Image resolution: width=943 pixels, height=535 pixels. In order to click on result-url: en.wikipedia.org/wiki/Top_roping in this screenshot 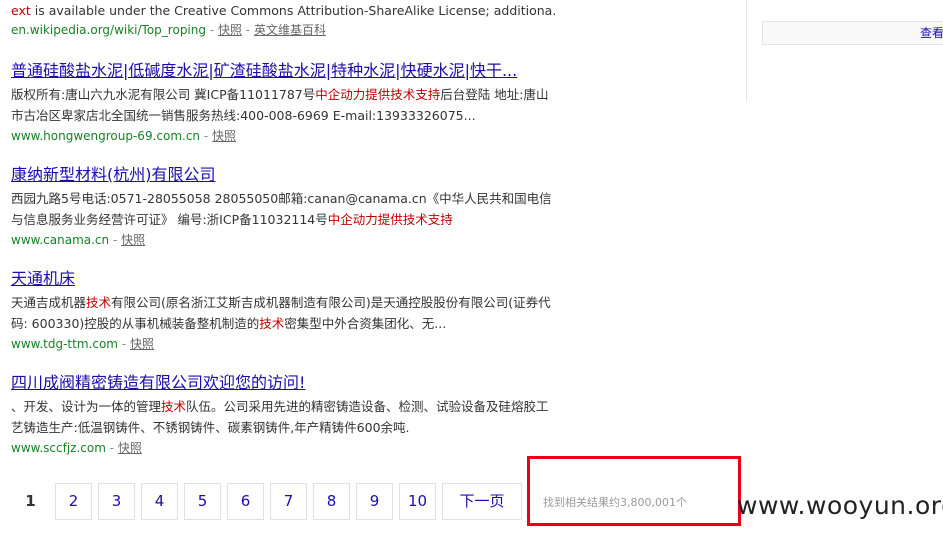, I will do `click(108, 30)`.